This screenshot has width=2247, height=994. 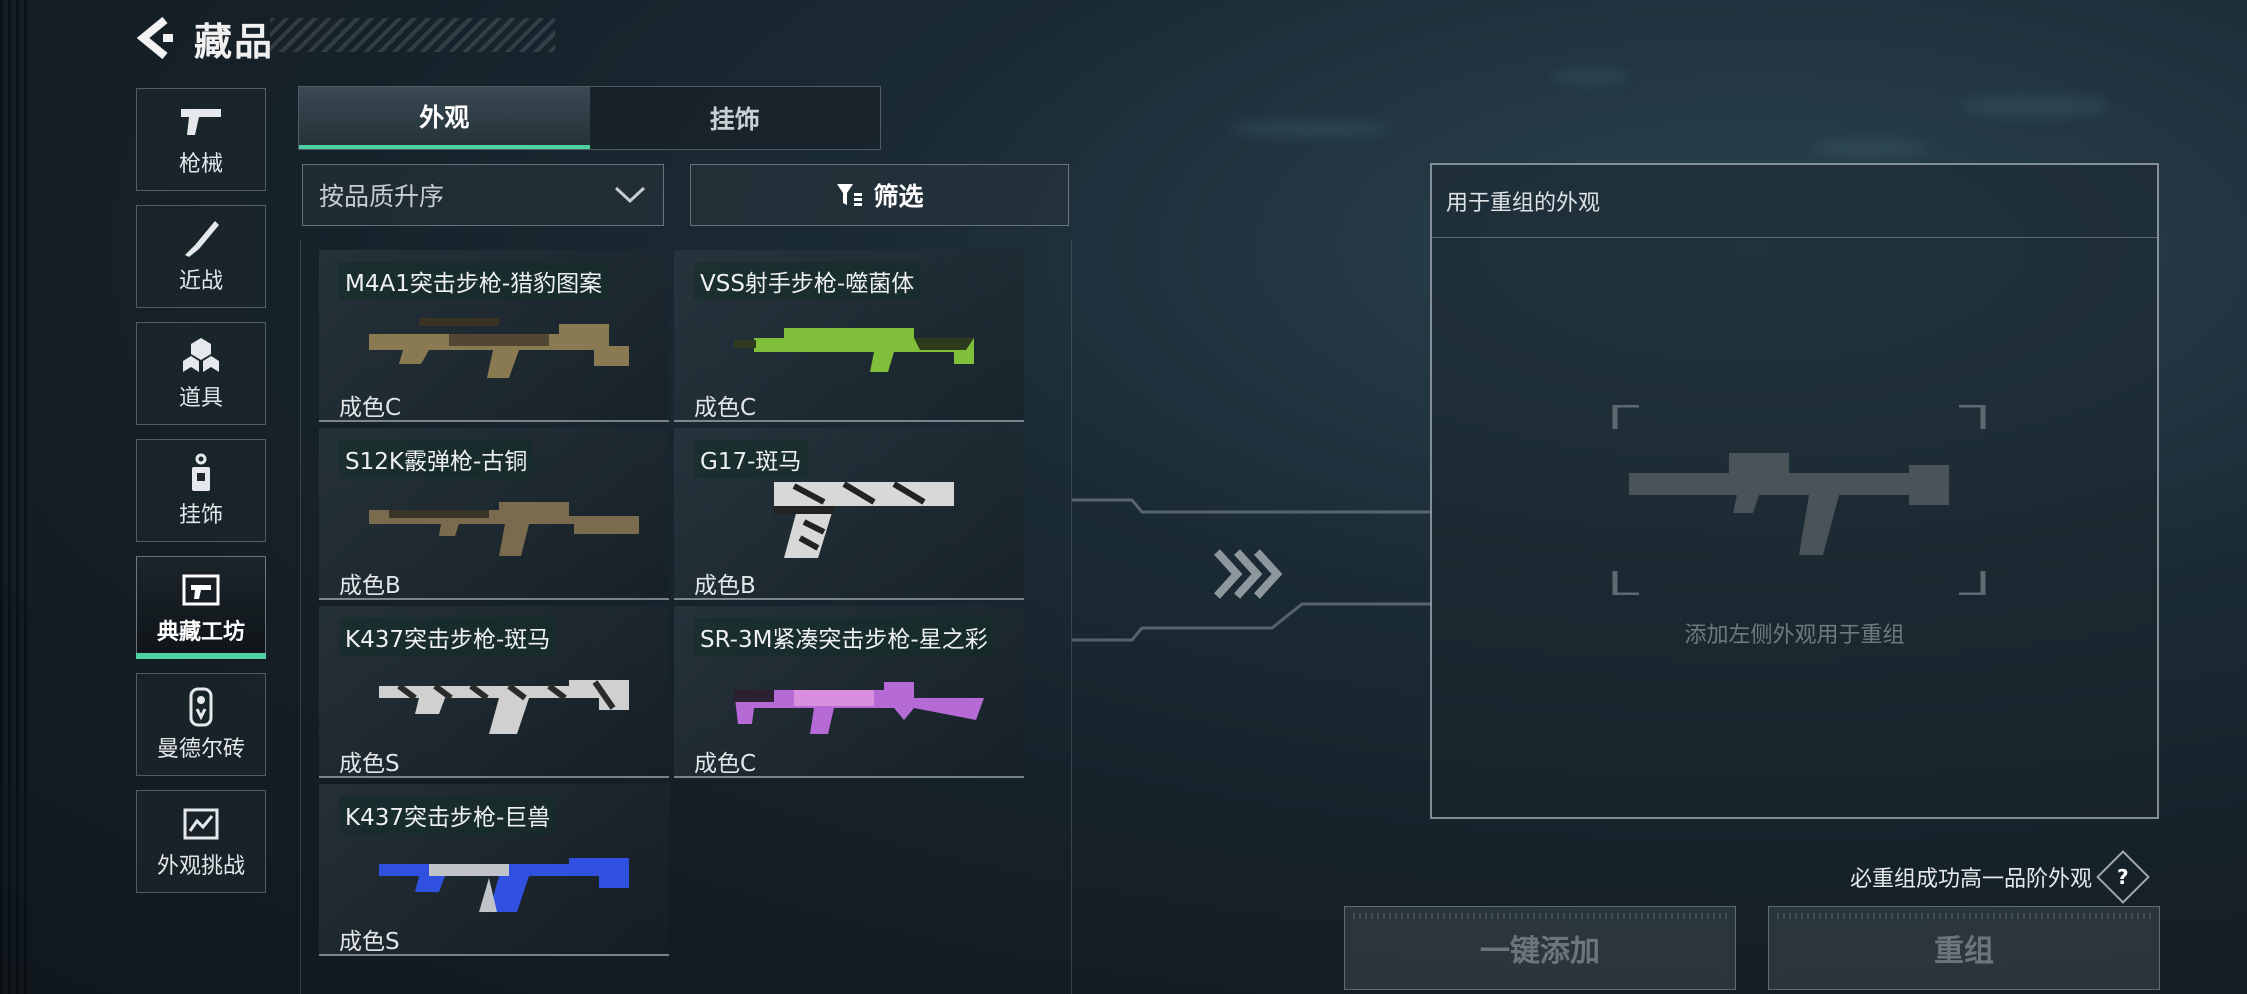 What do you see at coordinates (436, 459) in the screenshot?
I see `item-name: S12K霰弹枪-古铜` at bounding box center [436, 459].